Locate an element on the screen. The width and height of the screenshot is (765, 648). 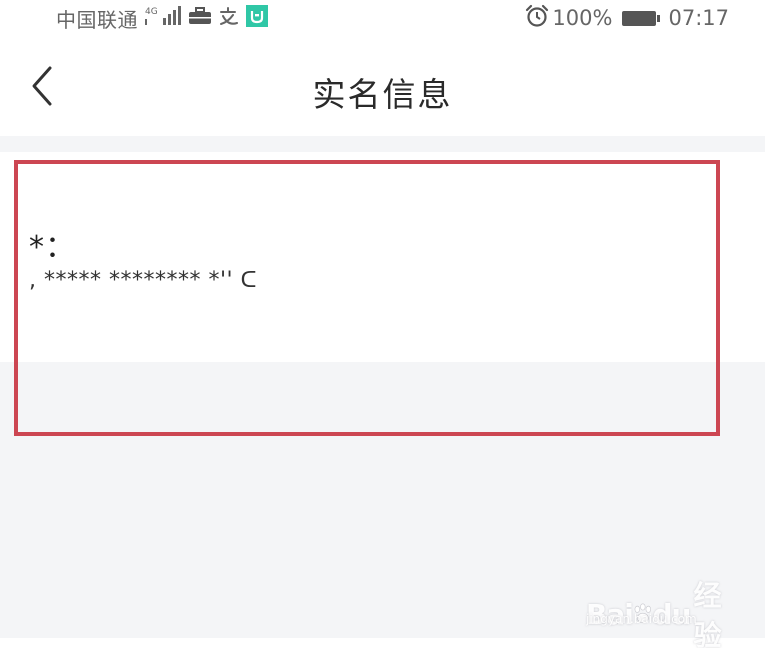
section-divider is located at coordinates (382, 144).